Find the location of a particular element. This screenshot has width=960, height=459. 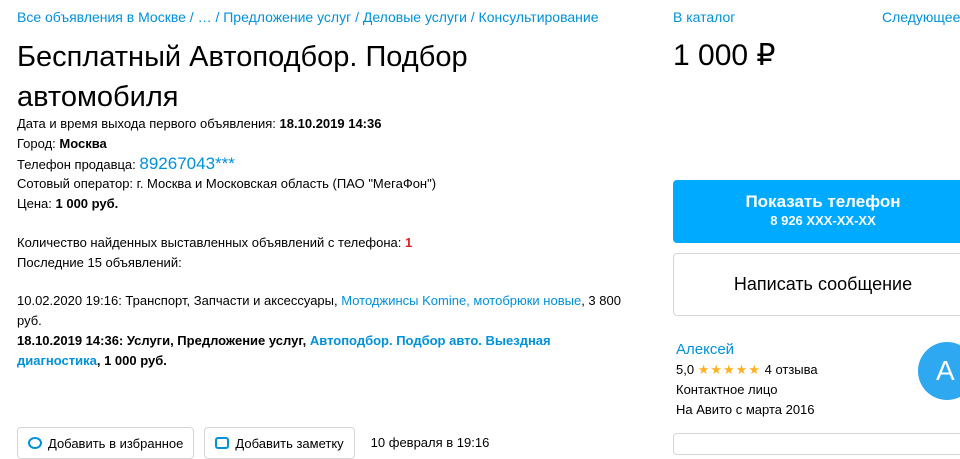

note-icon is located at coordinates (222, 443).